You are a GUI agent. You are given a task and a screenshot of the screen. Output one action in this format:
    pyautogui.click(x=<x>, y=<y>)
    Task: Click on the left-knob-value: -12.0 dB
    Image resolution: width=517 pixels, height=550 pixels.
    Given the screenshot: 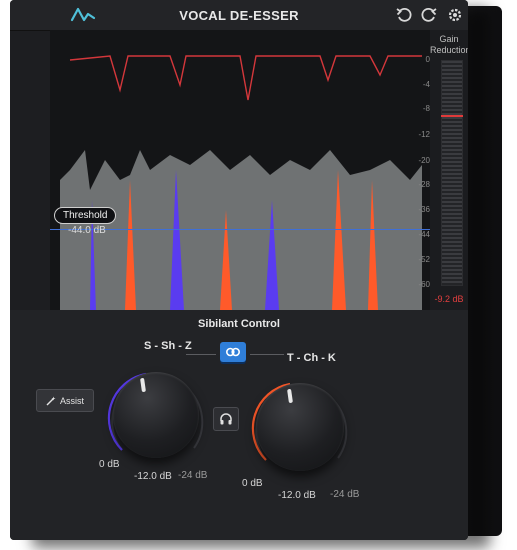 What is the action you would take?
    pyautogui.click(x=153, y=476)
    